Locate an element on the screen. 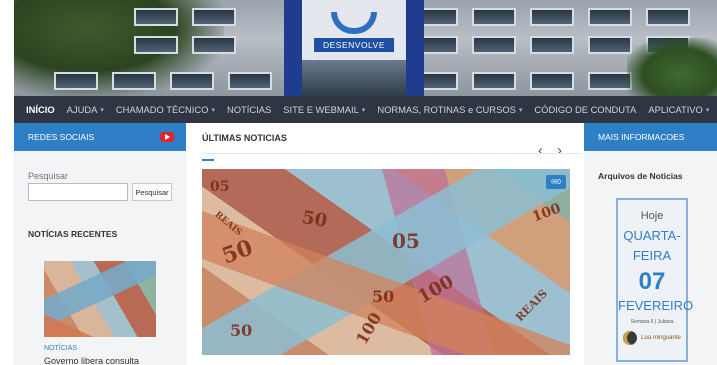 This screenshot has width=717, height=365. youtube-icon is located at coordinates (167, 137).